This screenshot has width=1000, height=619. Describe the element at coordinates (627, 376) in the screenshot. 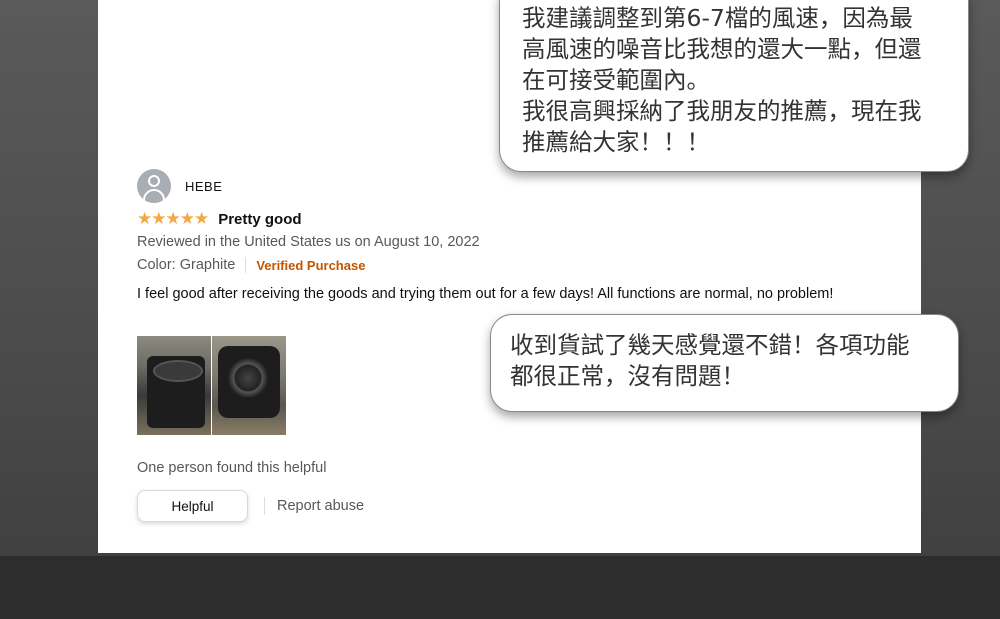

I see `bubble-line: 都很正常，沒有問題！` at that location.